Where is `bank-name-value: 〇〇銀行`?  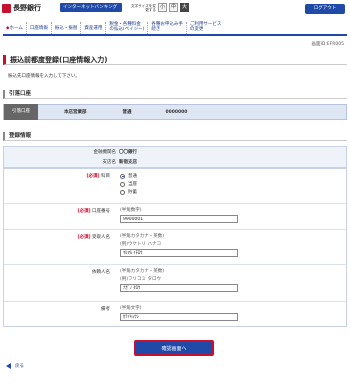 bank-name-value: 〇〇銀行 is located at coordinates (128, 152).